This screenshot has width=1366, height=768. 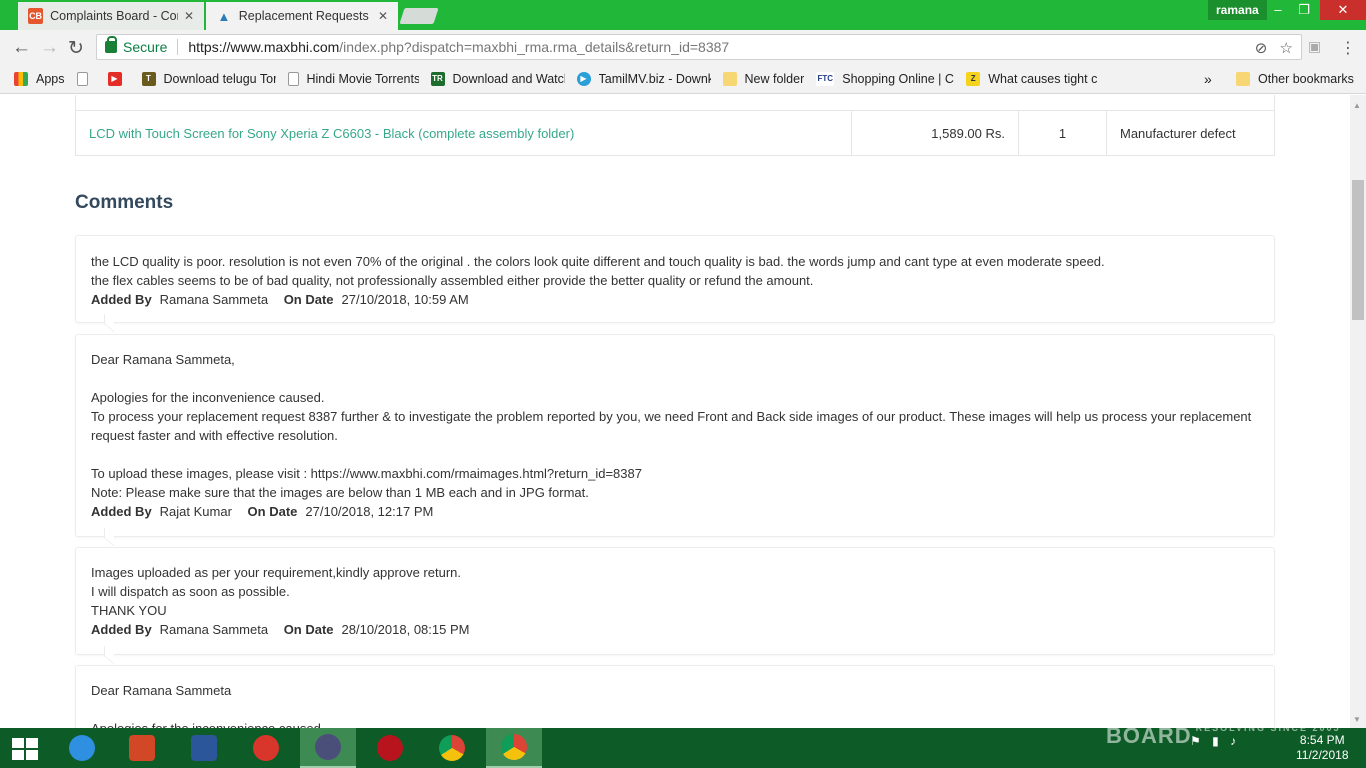 What do you see at coordinates (452, 748) in the screenshot?
I see `taskbar-chrome` at bounding box center [452, 748].